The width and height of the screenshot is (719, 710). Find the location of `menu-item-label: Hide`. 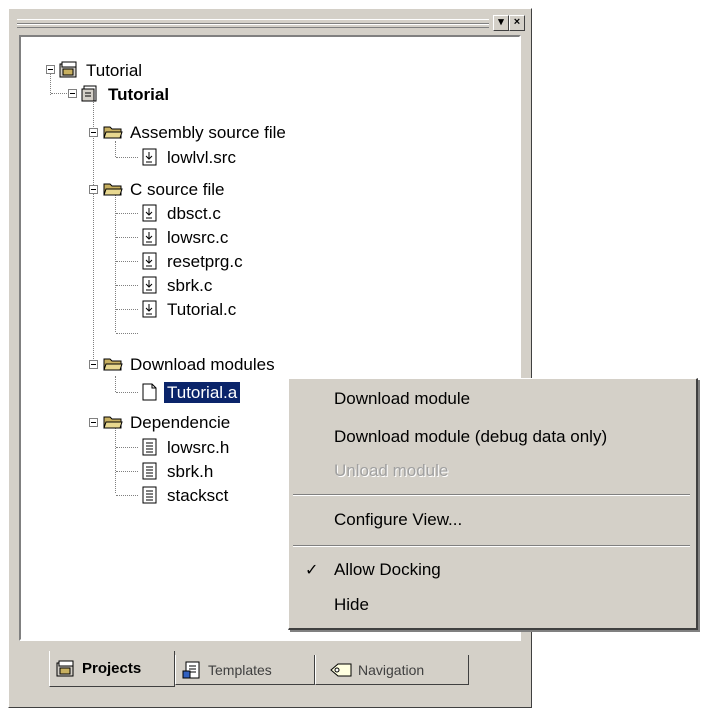

menu-item-label: Hide is located at coordinates (351, 604).